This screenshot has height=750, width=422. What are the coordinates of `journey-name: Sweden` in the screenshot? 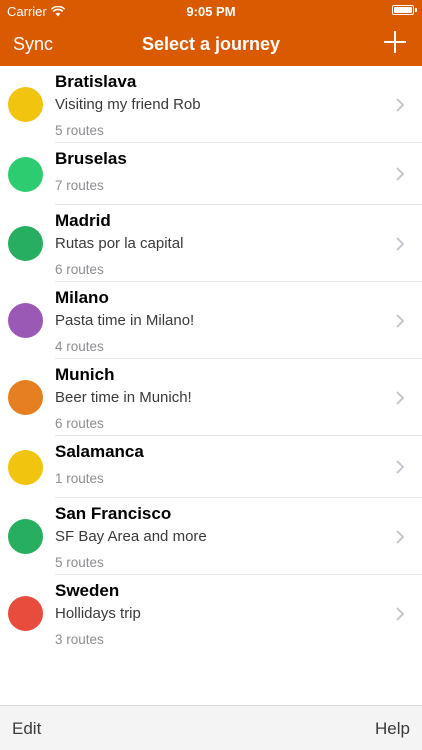 It's located at (87, 590).